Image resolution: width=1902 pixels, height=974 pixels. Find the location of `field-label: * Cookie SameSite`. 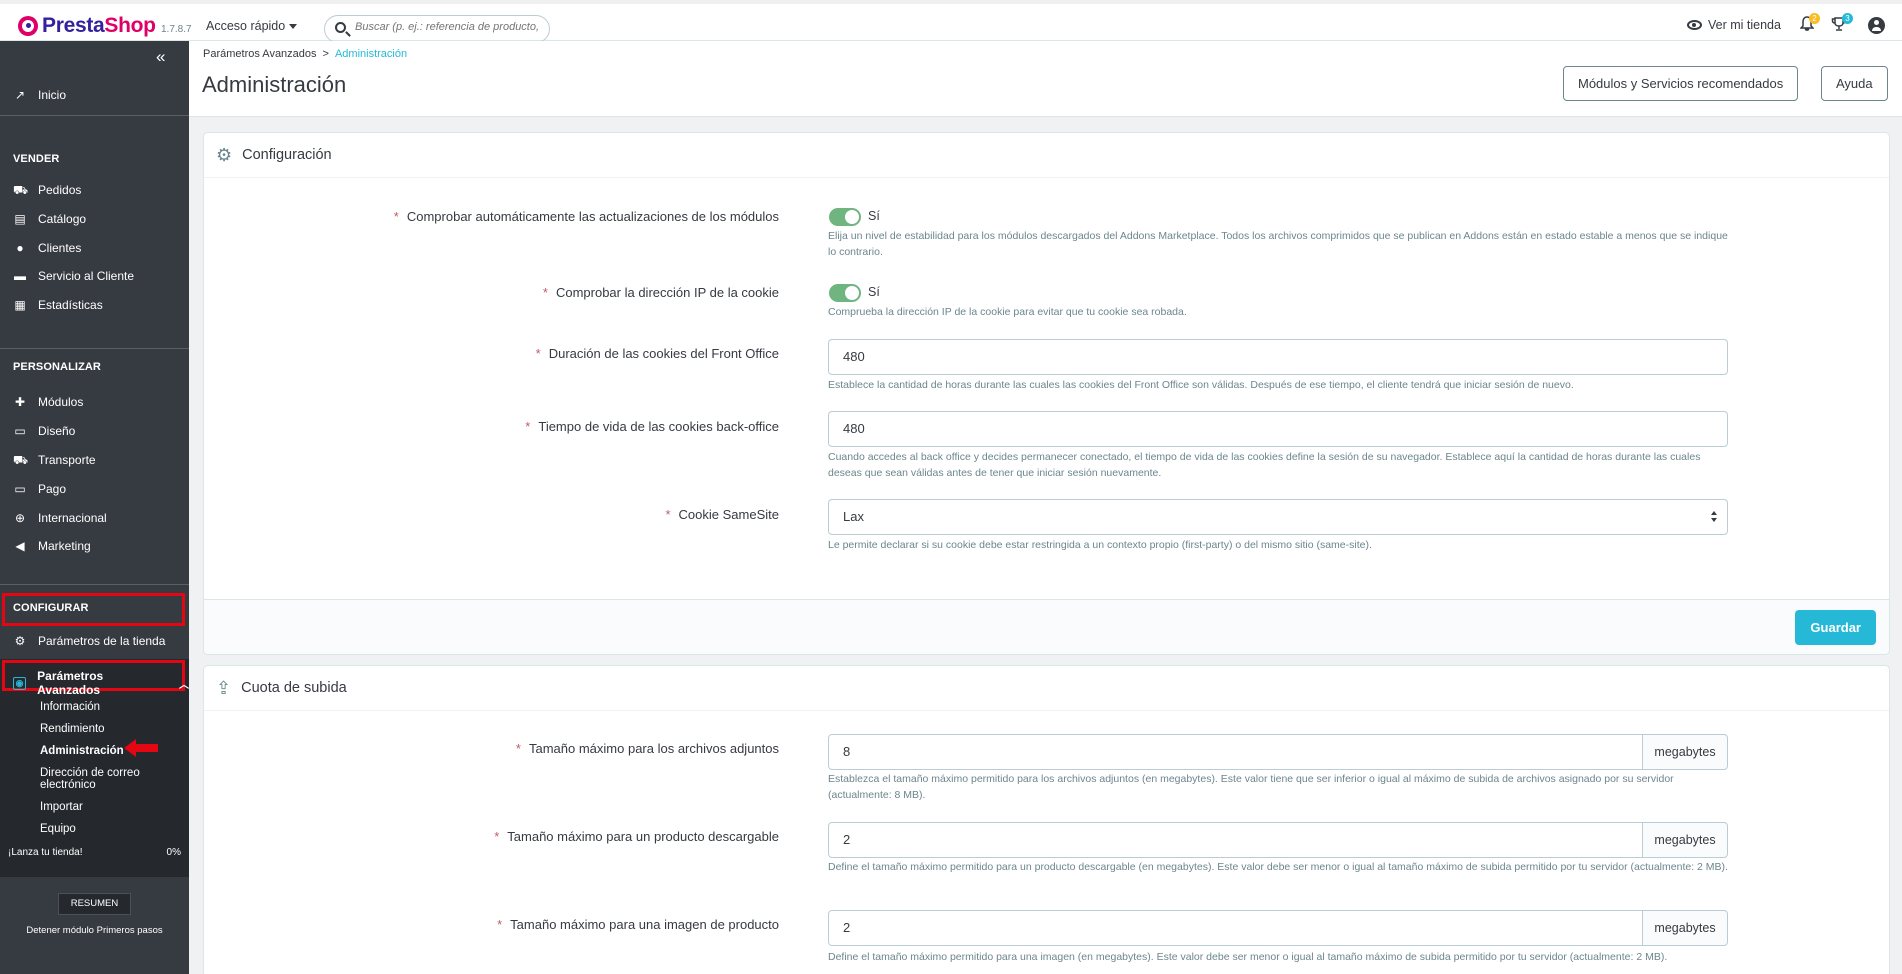

field-label: * Cookie SameSite is located at coordinates (722, 514).